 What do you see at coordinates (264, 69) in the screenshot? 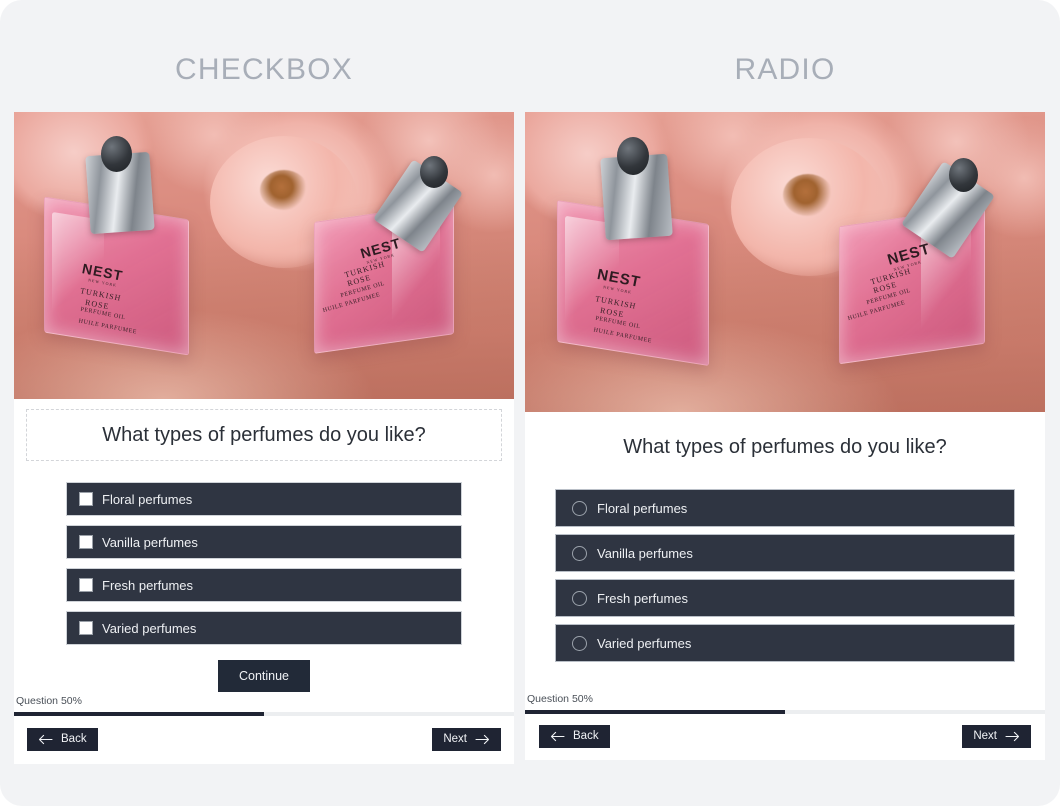
I see `column-heading-checkbox: CHECKBOX` at bounding box center [264, 69].